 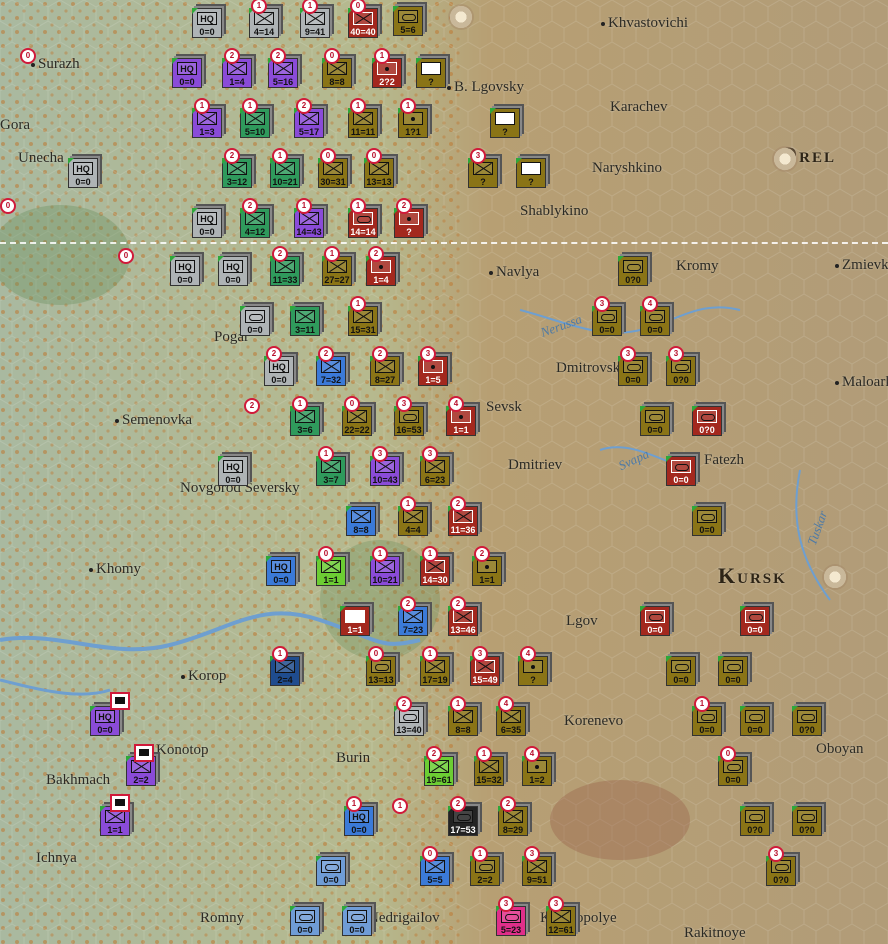 I want to click on town-label-konotop: Konotop, so click(x=182, y=750).